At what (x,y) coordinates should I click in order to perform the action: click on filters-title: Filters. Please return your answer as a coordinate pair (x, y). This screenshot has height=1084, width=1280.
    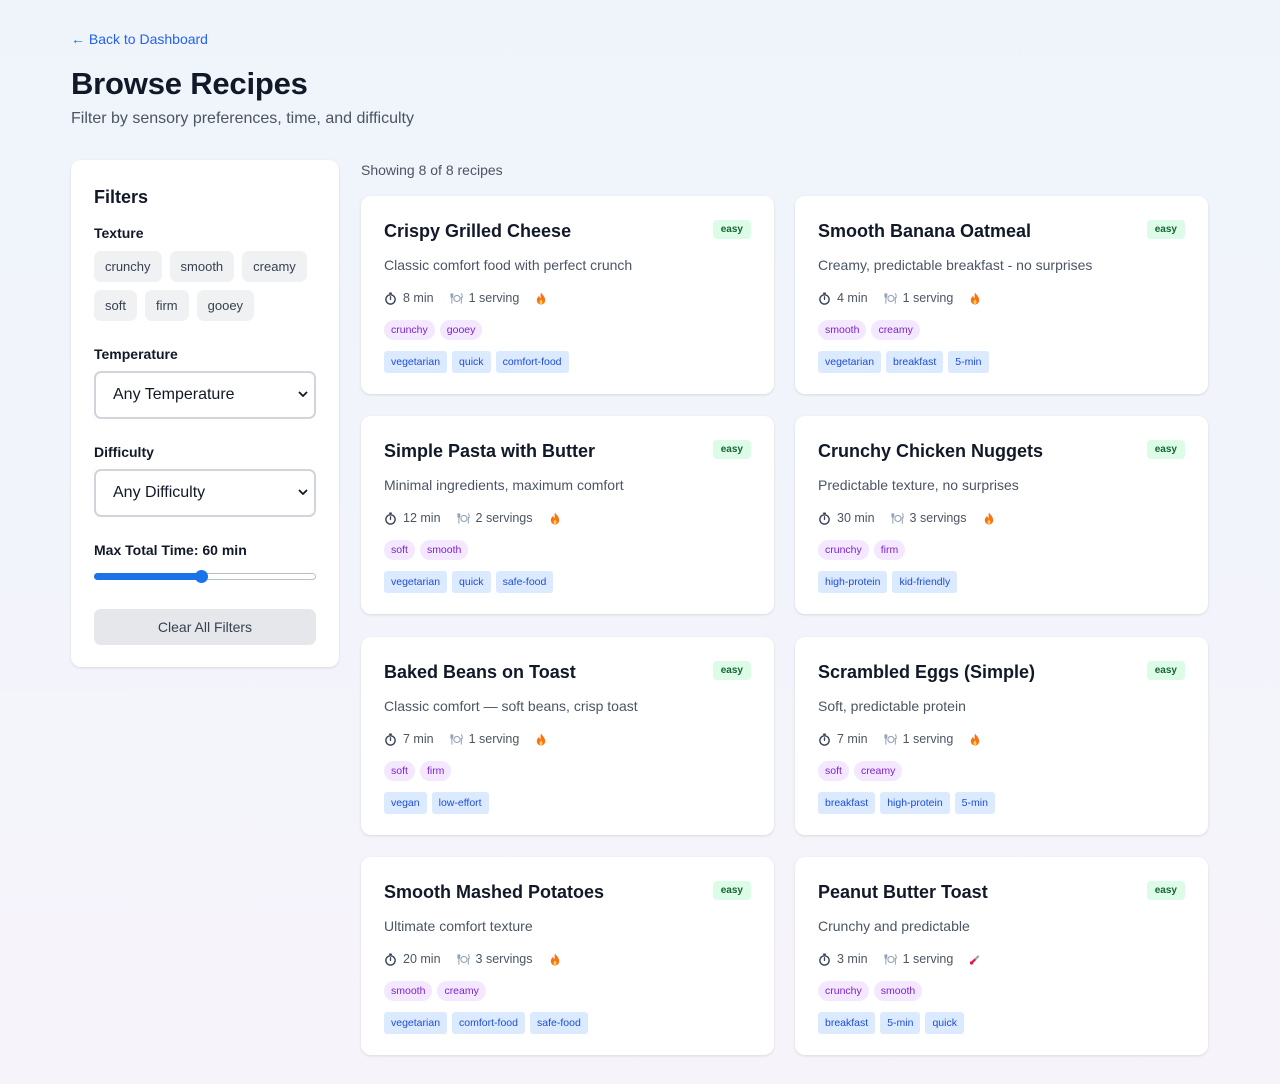
    Looking at the image, I should click on (121, 197).